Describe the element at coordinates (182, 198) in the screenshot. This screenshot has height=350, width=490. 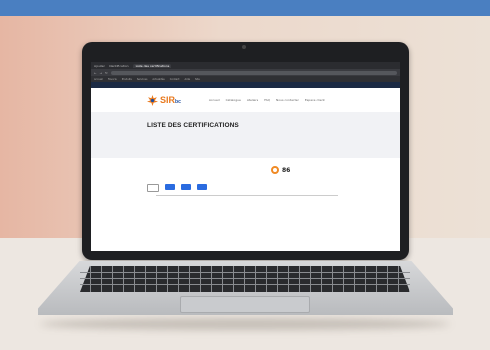
I see `table-cell-link` at that location.